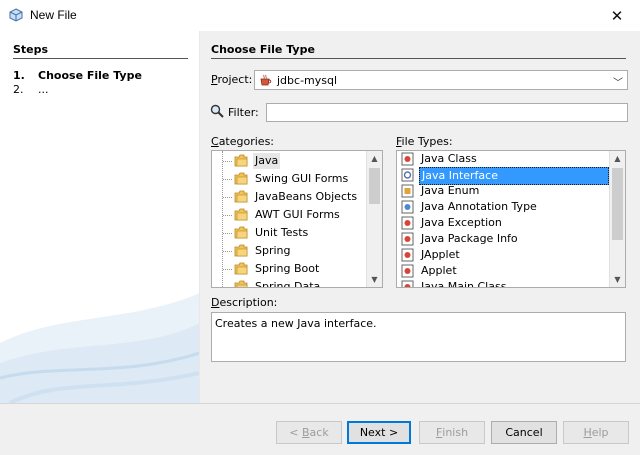  I want to click on help-button: Help, so click(596, 432).